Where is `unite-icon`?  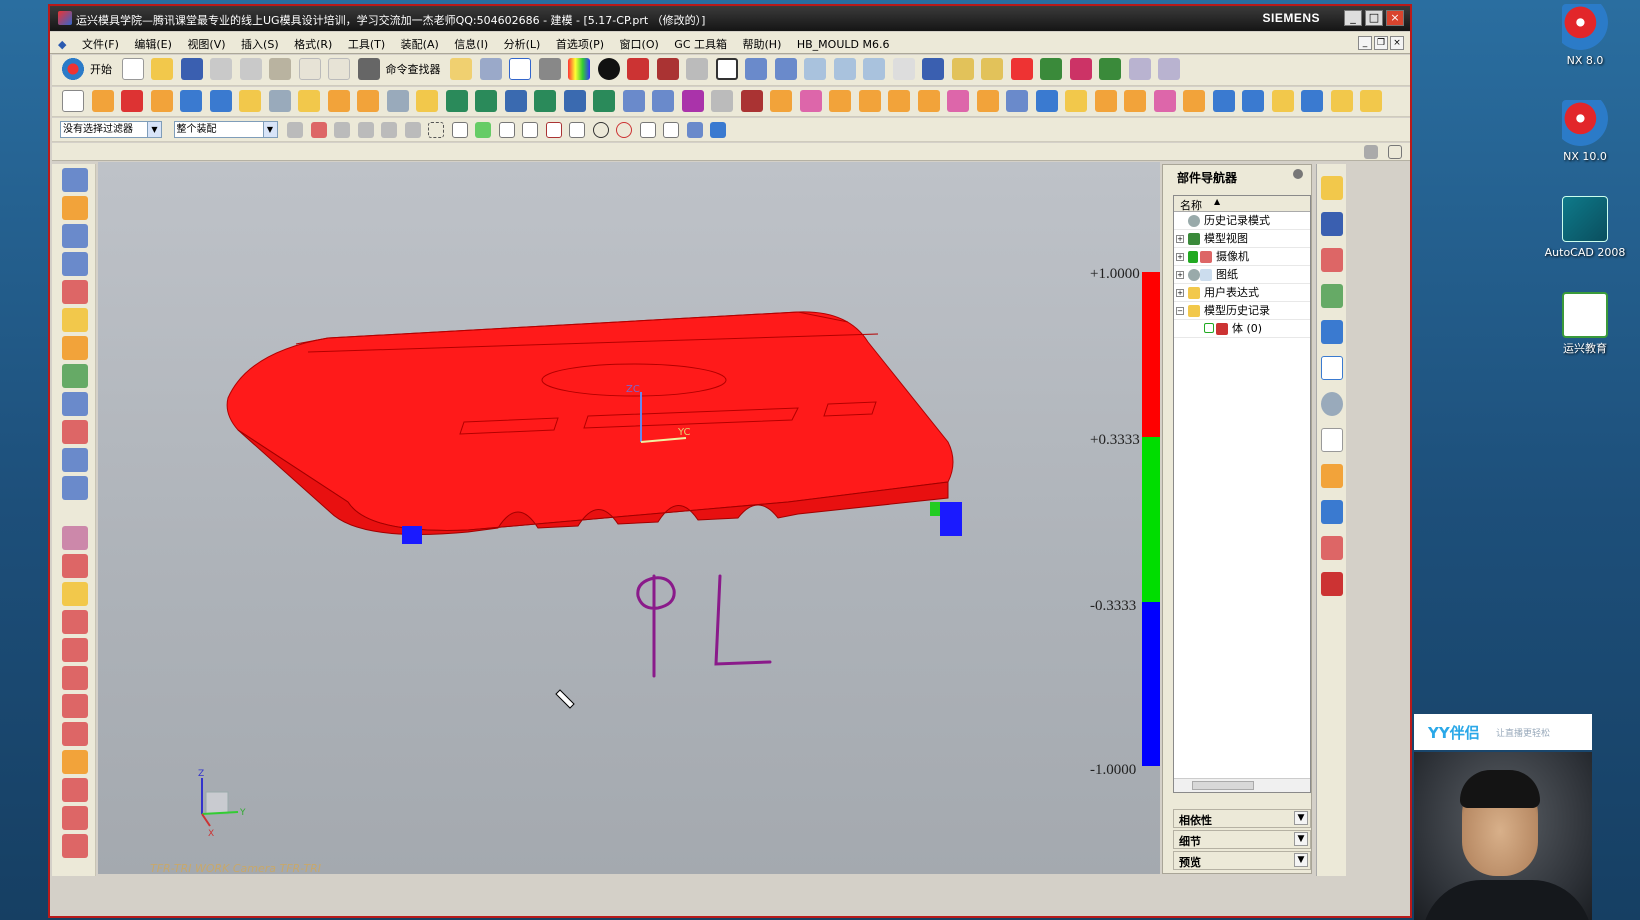
unite-icon is located at coordinates (456, 101).